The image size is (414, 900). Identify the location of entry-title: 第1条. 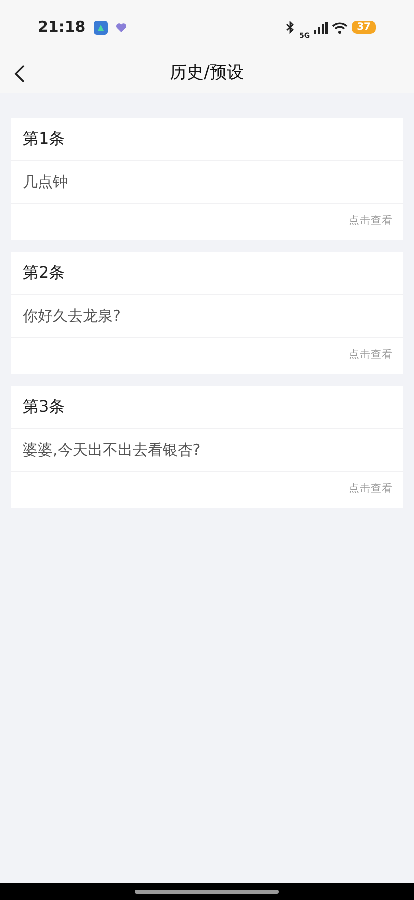
(44, 139).